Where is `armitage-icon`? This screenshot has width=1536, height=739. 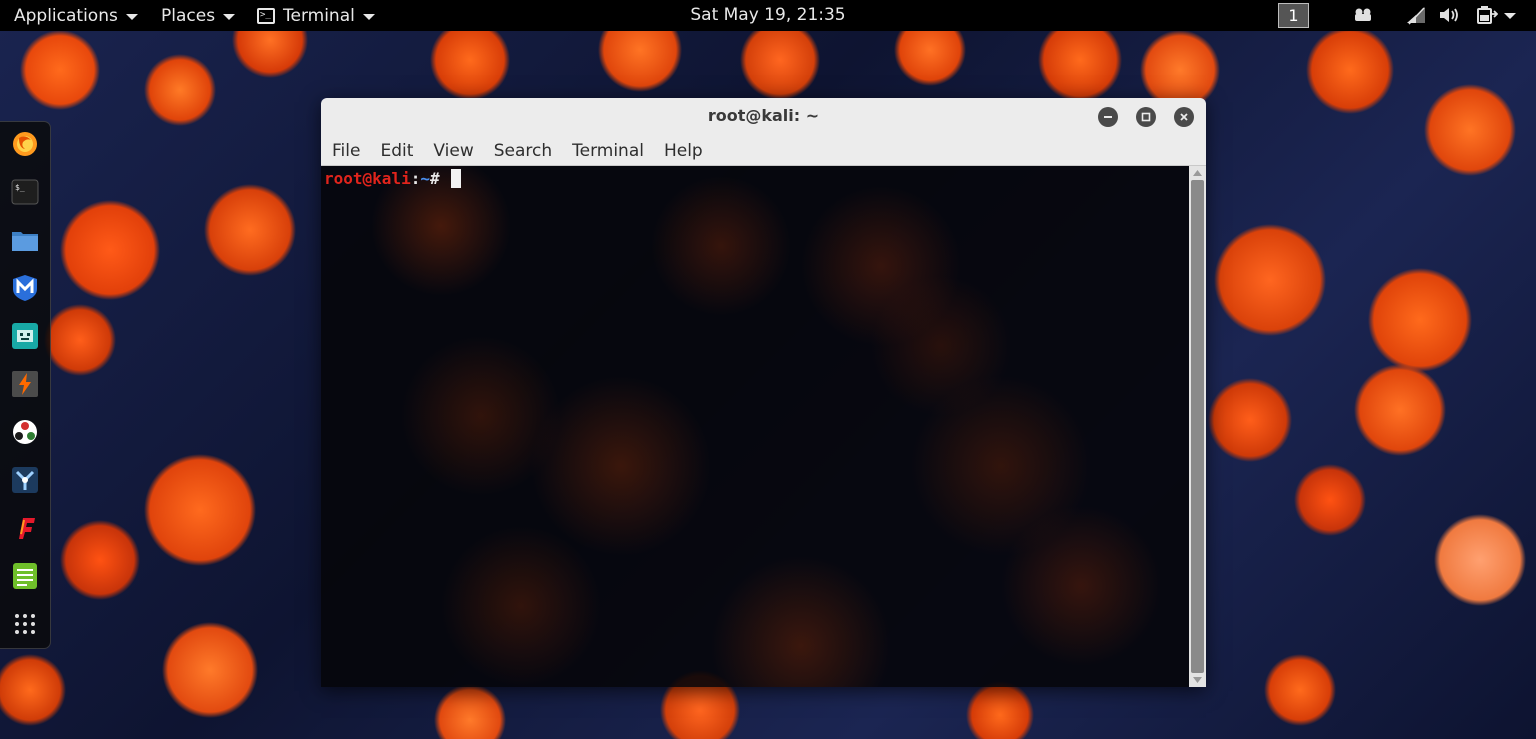
armitage-icon is located at coordinates (25, 336).